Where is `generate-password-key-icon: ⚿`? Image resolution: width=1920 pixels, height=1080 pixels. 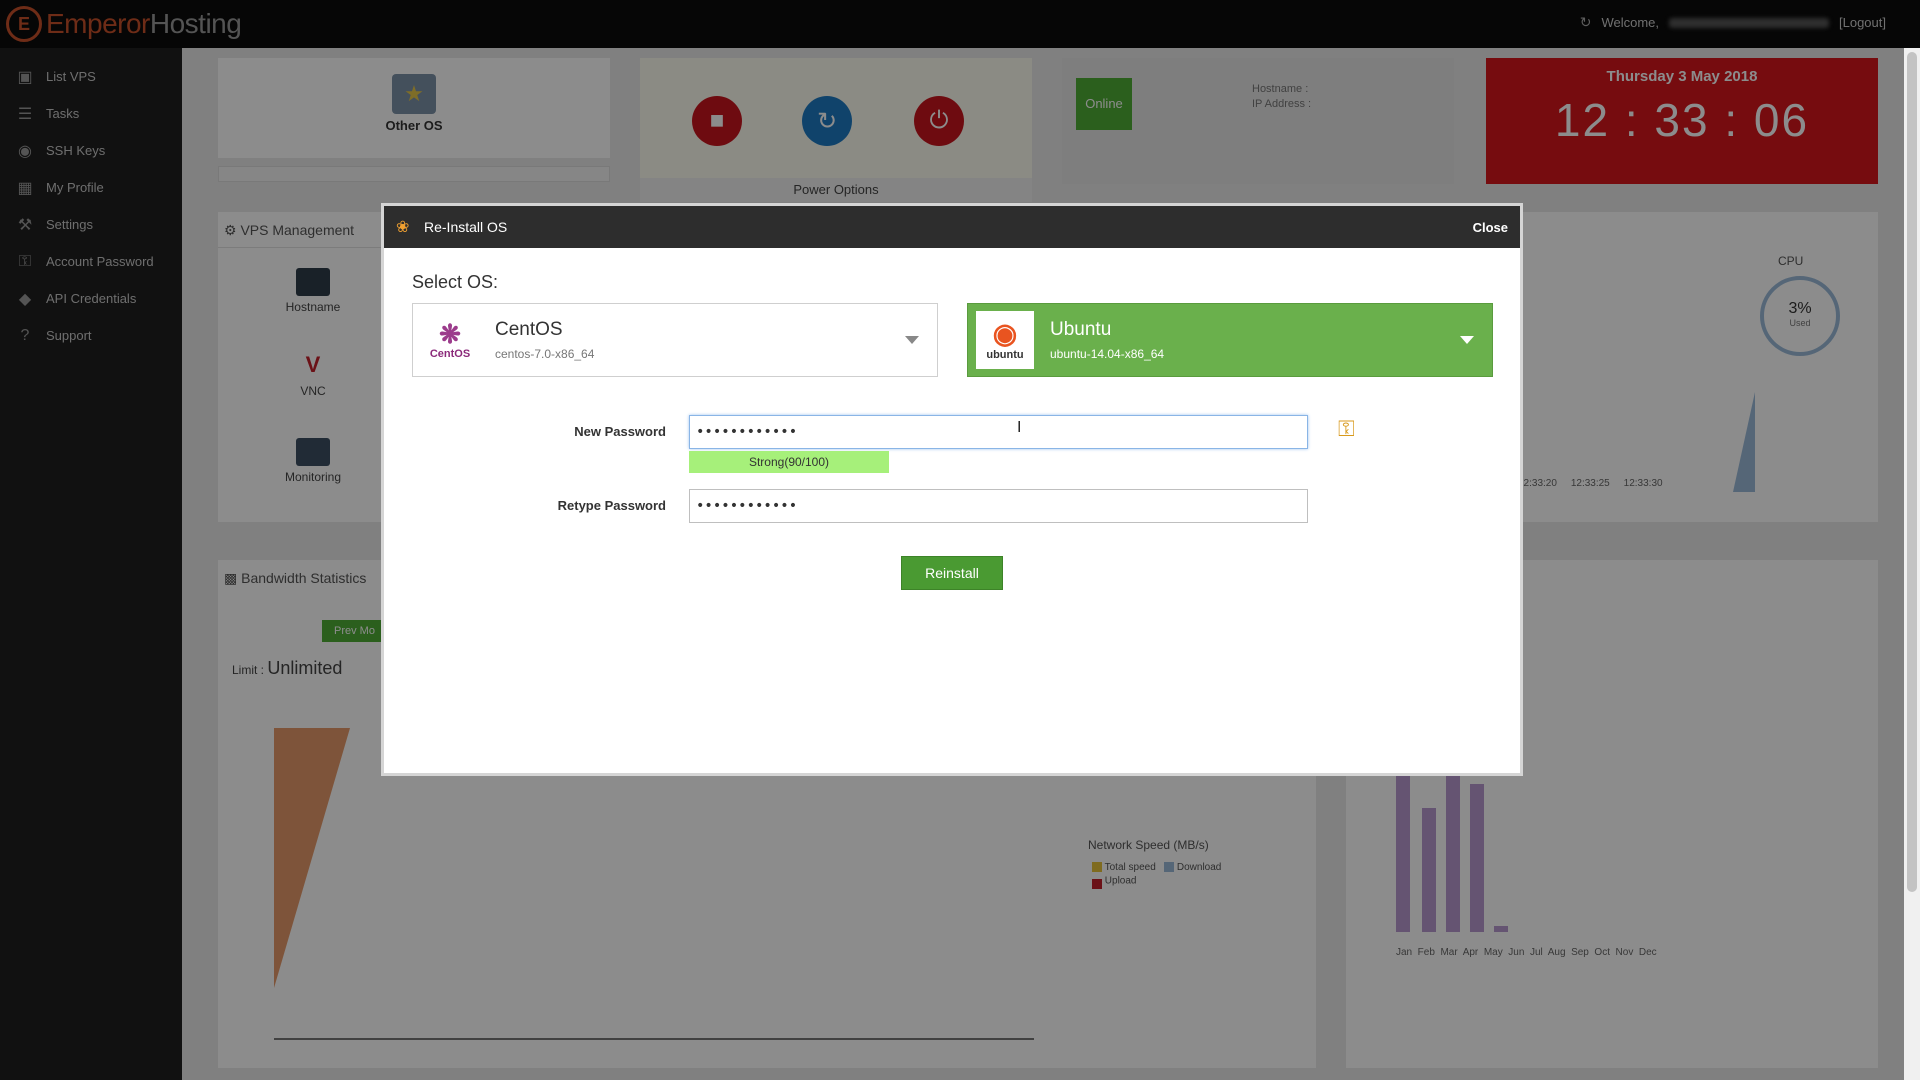
generate-password-key-icon: ⚿ is located at coordinates (1346, 429).